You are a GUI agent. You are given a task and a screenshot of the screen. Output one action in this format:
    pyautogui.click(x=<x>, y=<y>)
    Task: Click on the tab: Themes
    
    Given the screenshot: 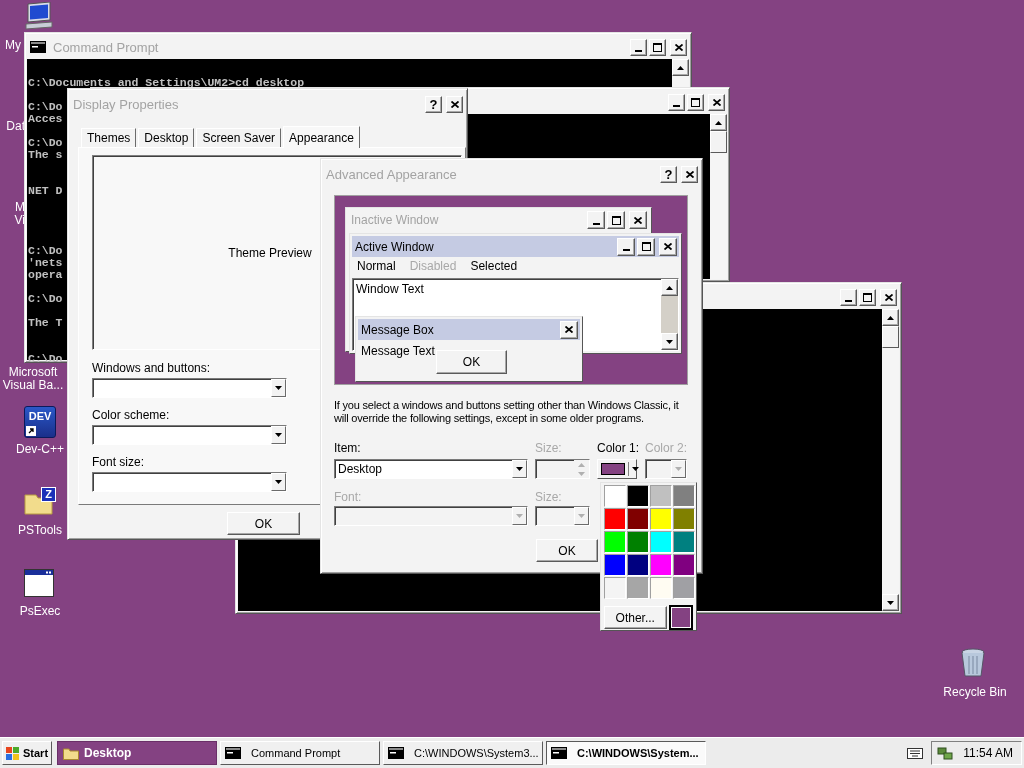 What is the action you would take?
    pyautogui.click(x=109, y=137)
    